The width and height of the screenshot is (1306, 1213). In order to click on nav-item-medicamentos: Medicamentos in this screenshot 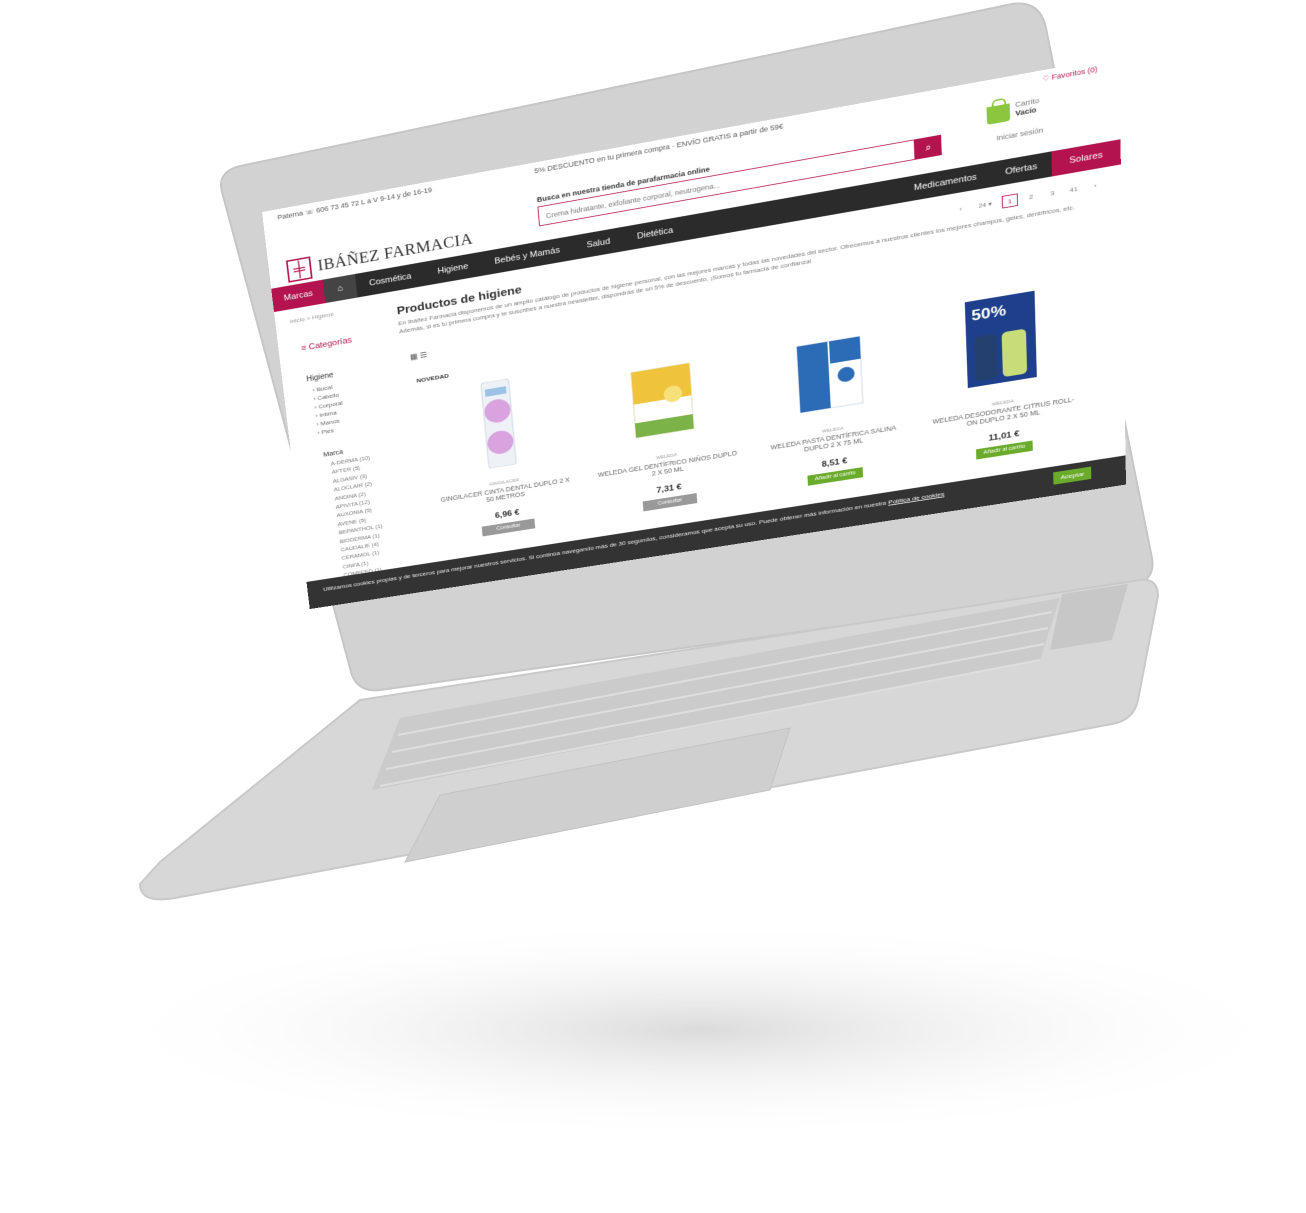, I will do `click(945, 182)`.